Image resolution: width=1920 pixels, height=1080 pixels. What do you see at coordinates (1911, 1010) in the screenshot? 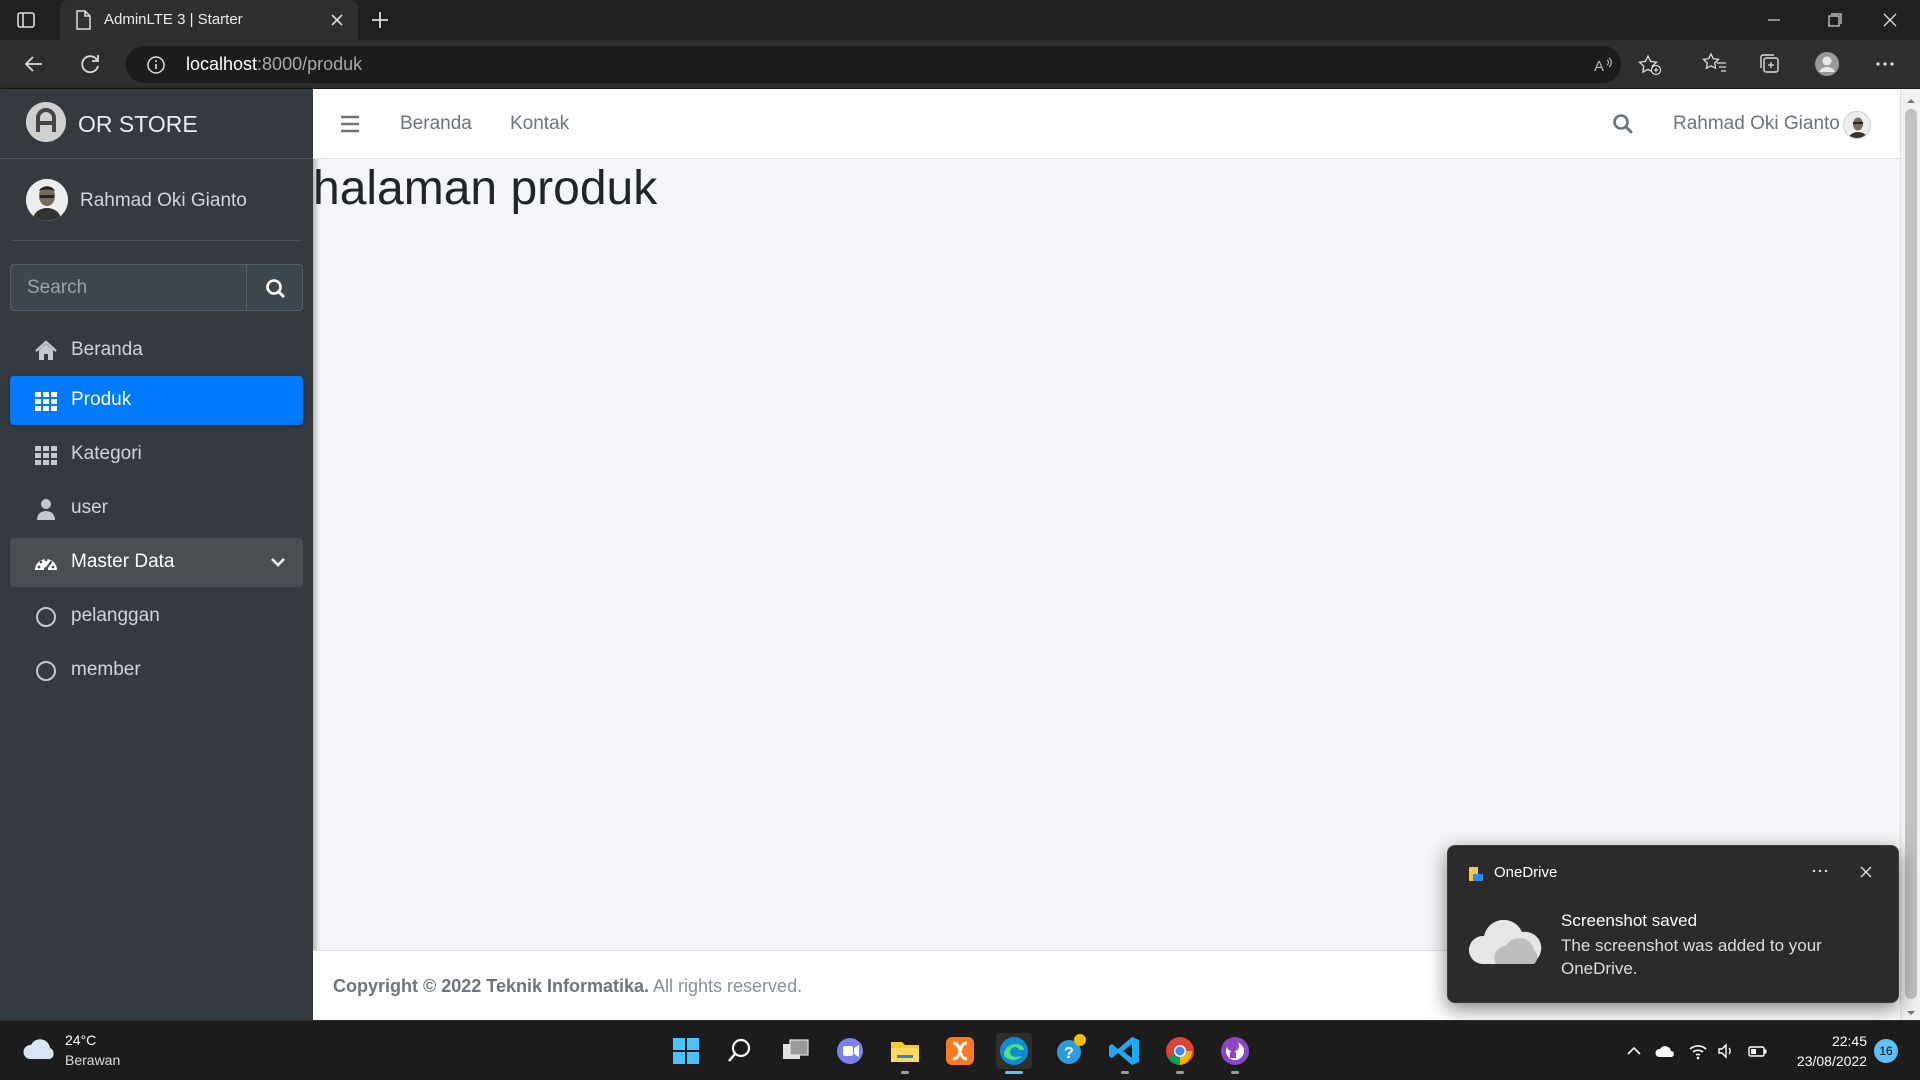
I see `scroll-down-icon` at bounding box center [1911, 1010].